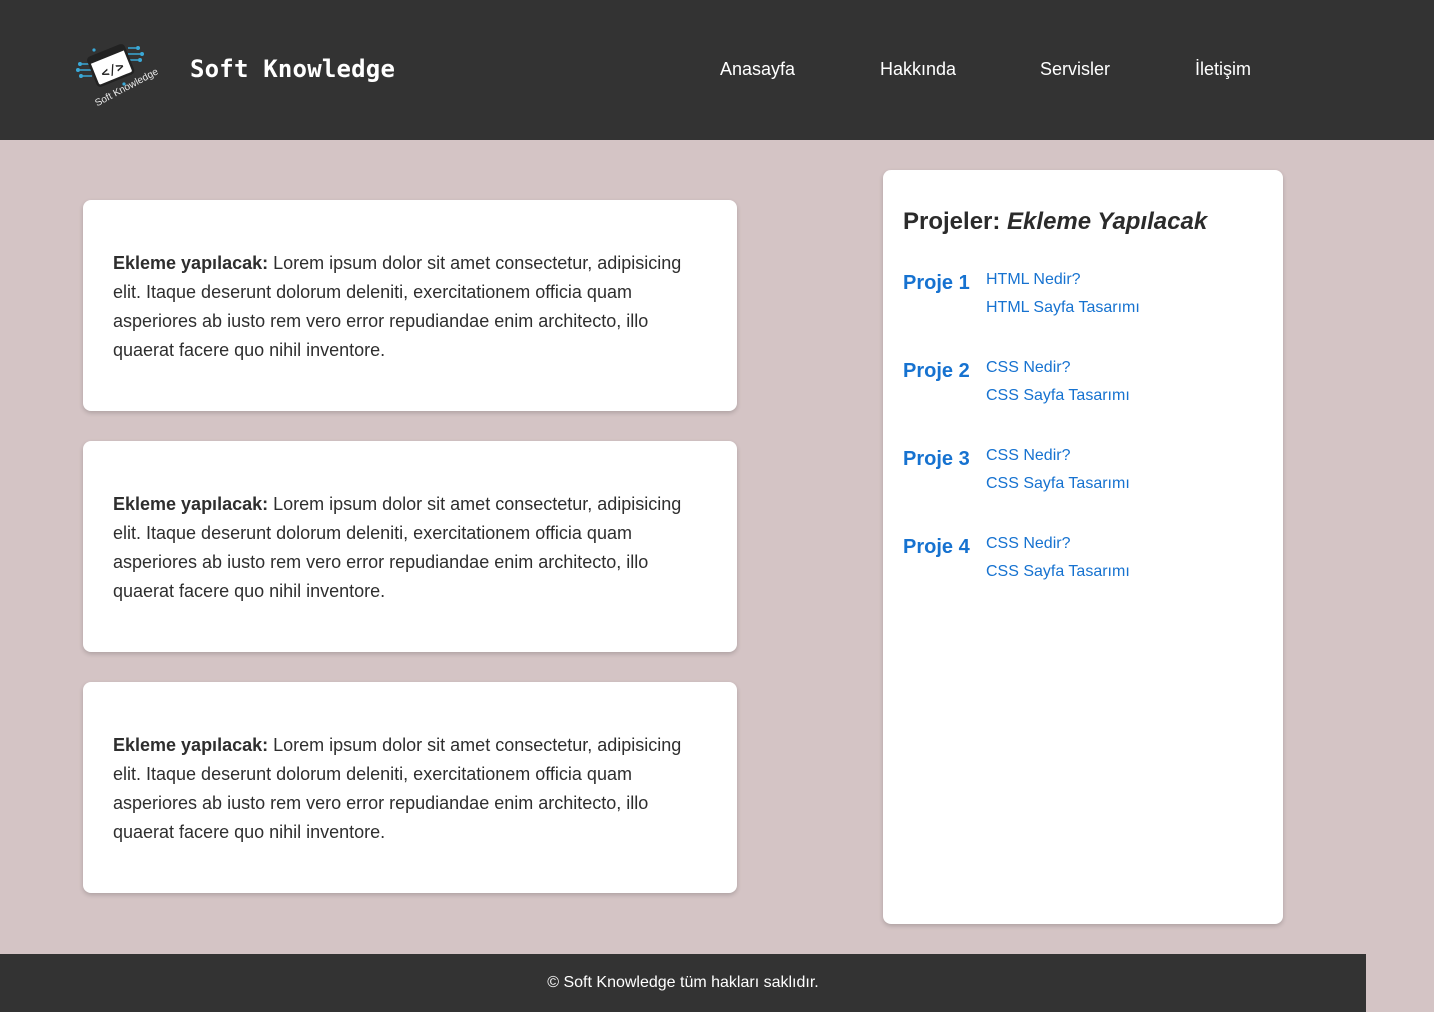 This screenshot has width=1434, height=1012. Describe the element at coordinates (1063, 308) in the screenshot. I see `project-link: HTML Sayfa Tasarımı` at that location.